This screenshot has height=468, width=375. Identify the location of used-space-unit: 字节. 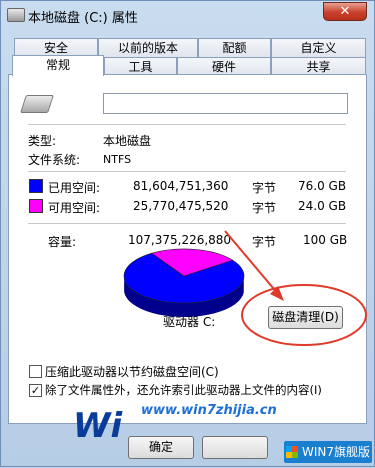
(264, 188).